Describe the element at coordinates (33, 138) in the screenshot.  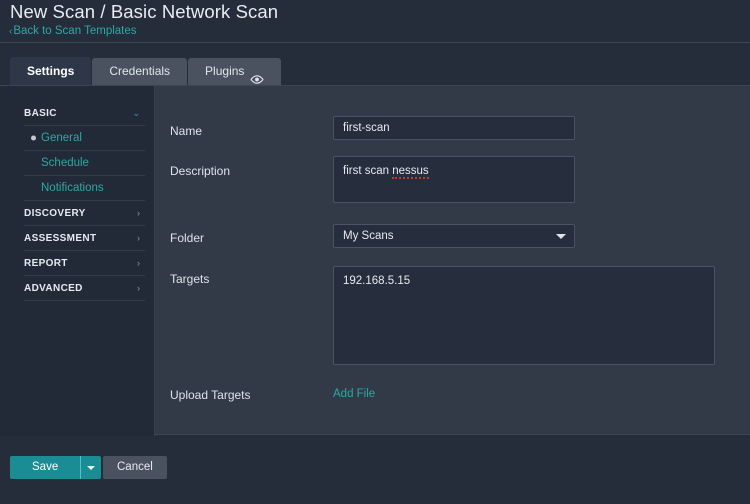
I see `selected-bullet-icon` at that location.